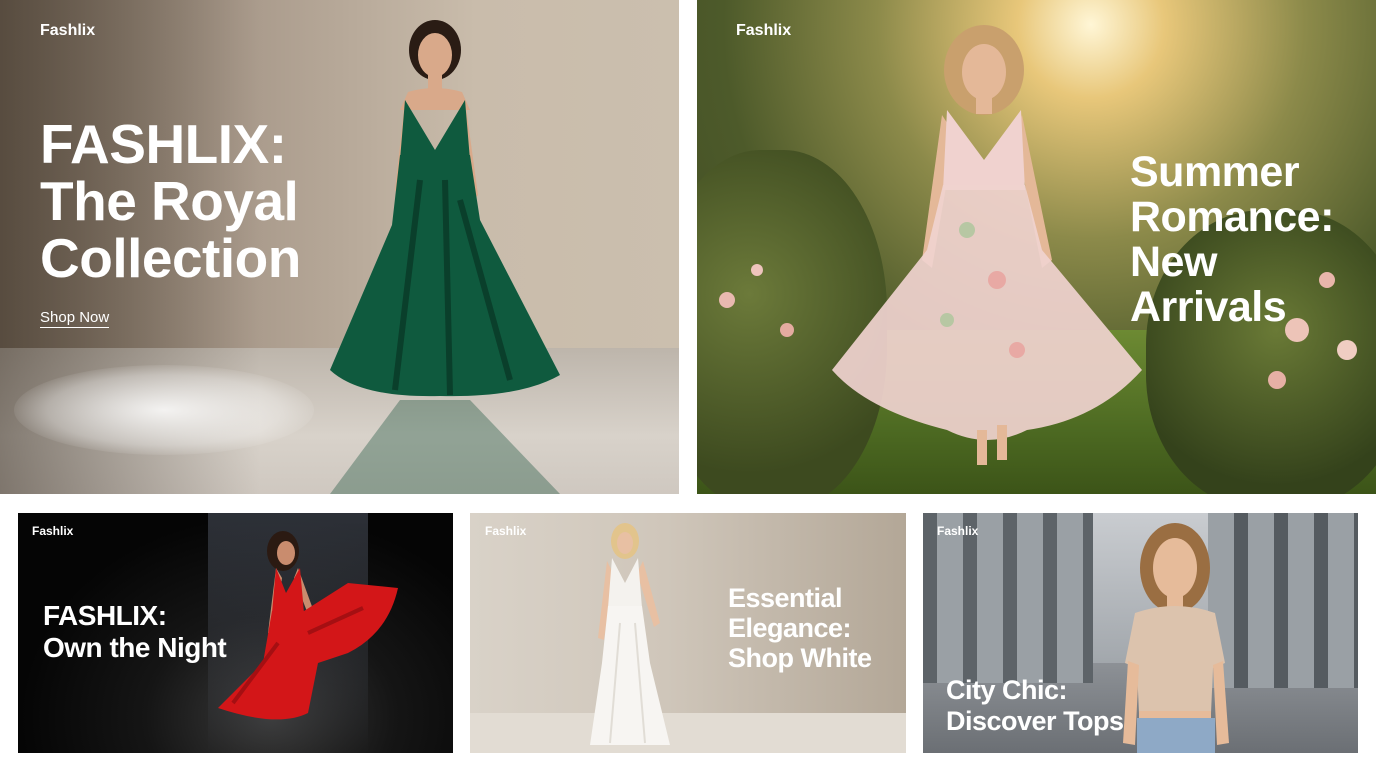 This screenshot has width=1376, height=768. What do you see at coordinates (1232, 217) in the screenshot?
I see `headline-line: Romance:` at bounding box center [1232, 217].